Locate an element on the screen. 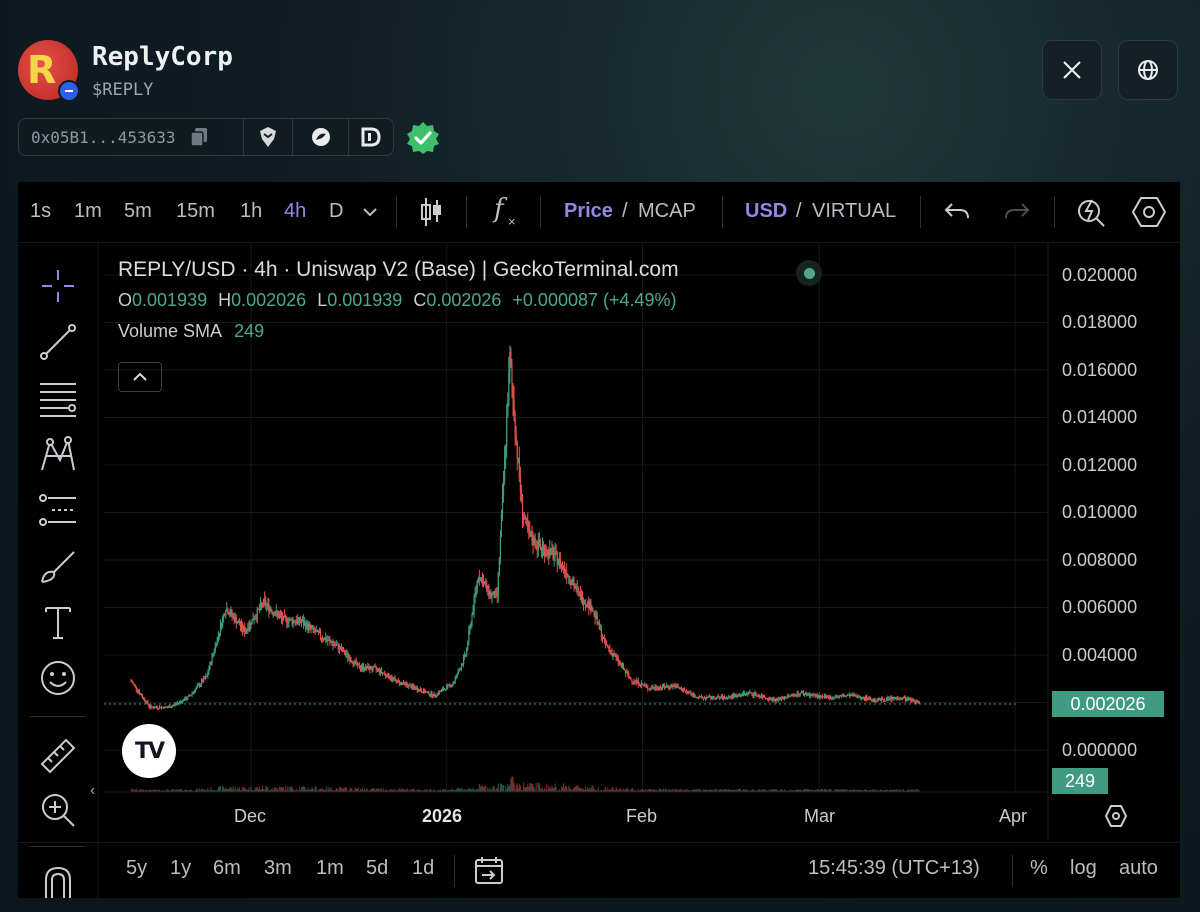 The height and width of the screenshot is (912, 1200). range-1d: 1d is located at coordinates (423, 868).